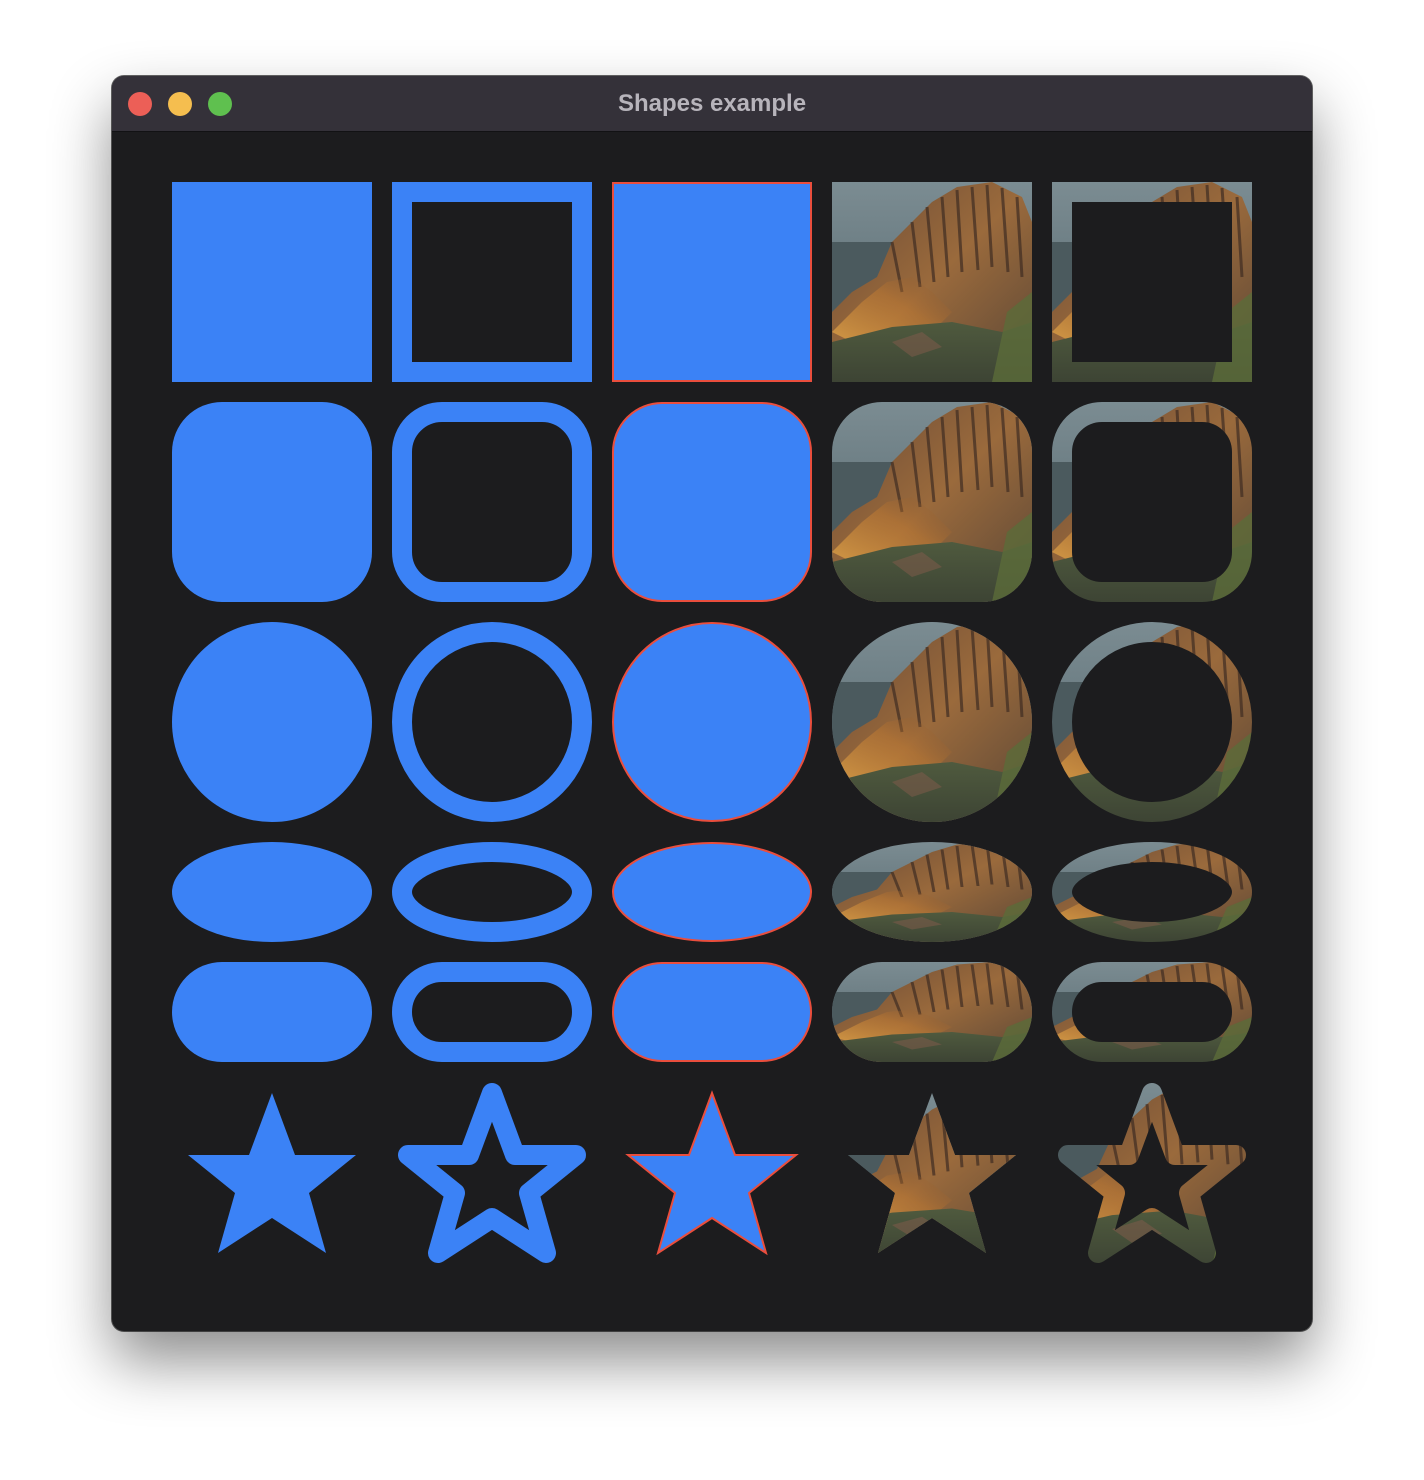 Image resolution: width=1424 pixels, height=1480 pixels. I want to click on circle-fill-outlined, so click(712, 722).